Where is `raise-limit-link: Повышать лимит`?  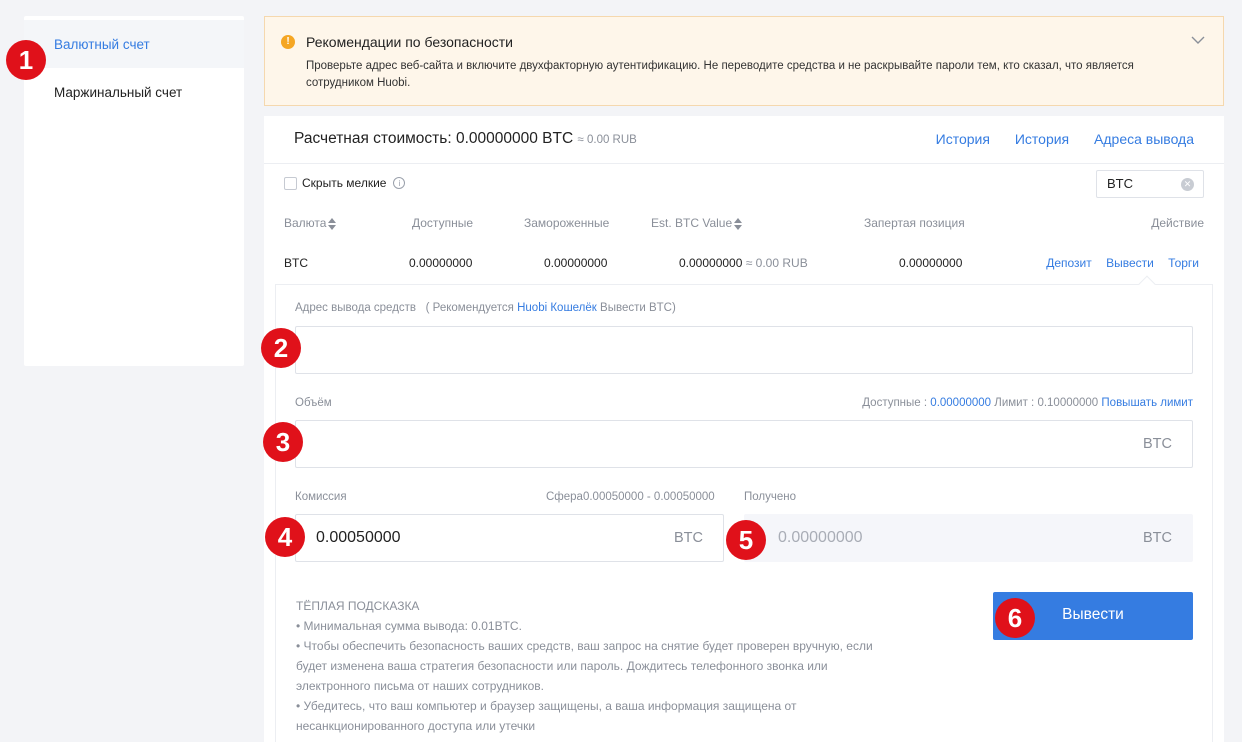 raise-limit-link: Повышать лимит is located at coordinates (1147, 403).